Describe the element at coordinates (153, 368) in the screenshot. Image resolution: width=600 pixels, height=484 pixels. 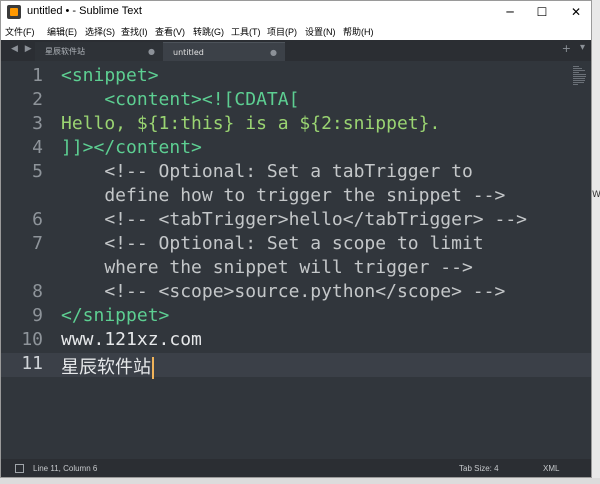
I see `text-cursor` at that location.